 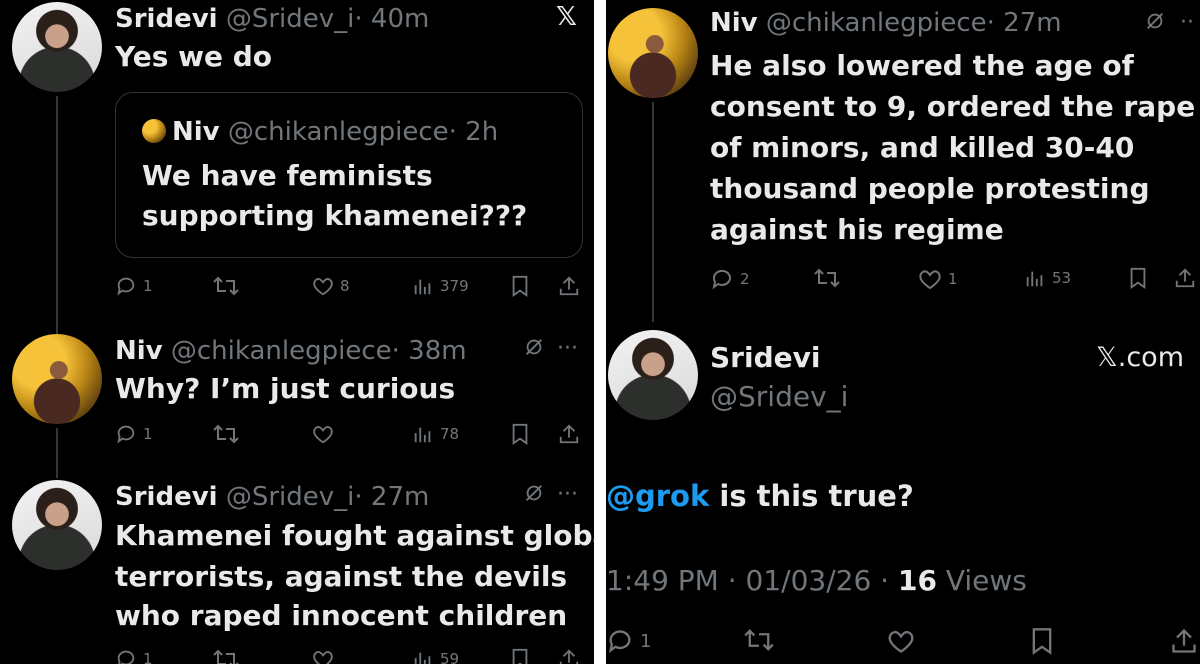 What do you see at coordinates (391, 19) in the screenshot?
I see `tweet1-time: · 40m` at bounding box center [391, 19].